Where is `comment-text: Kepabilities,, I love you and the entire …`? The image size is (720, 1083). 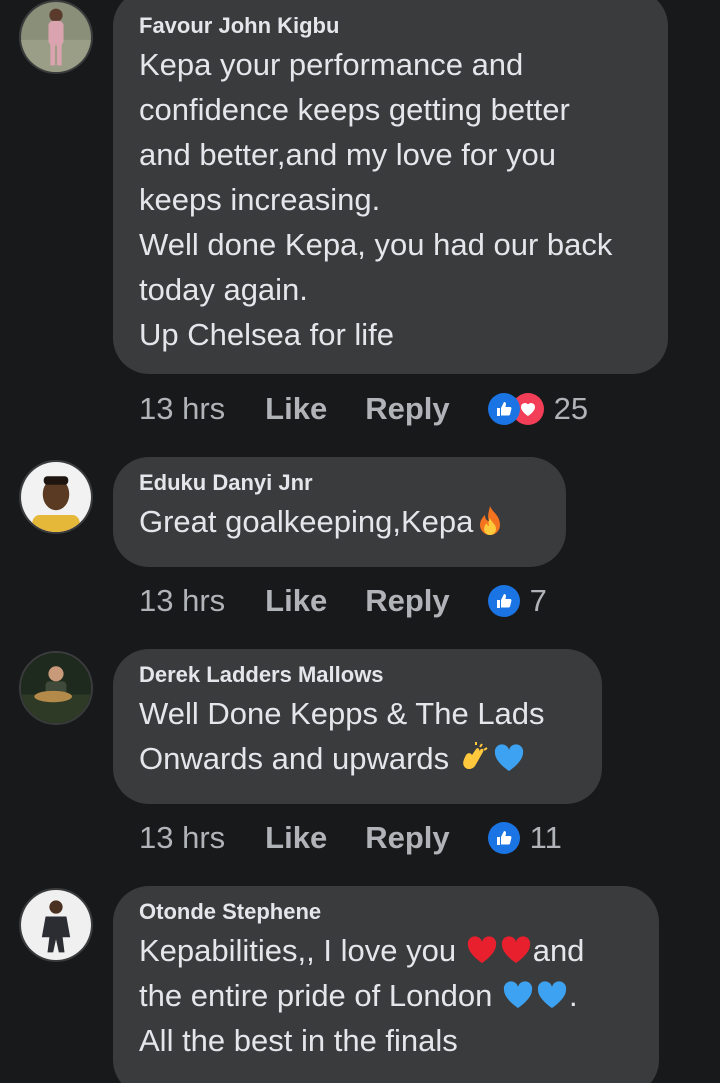 comment-text: Kepabilities,, I love you and the entire … is located at coordinates (362, 995).